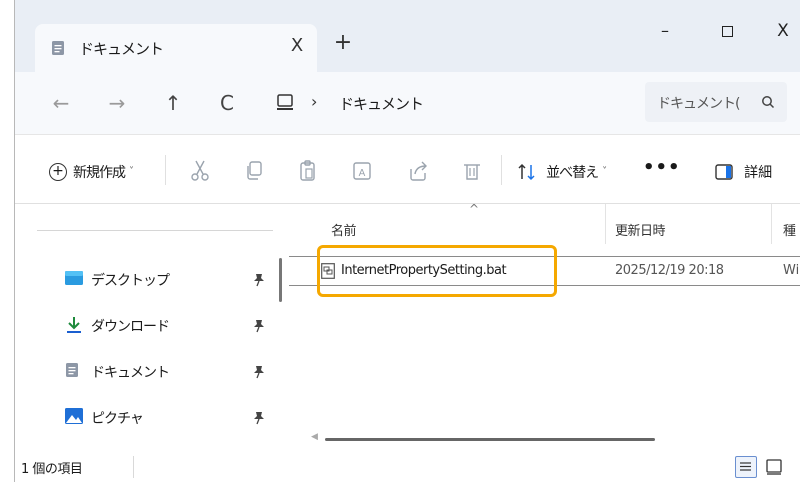 This screenshot has height=482, width=800. I want to click on sidebar-item-downloads: ダウンロード, so click(175, 326).